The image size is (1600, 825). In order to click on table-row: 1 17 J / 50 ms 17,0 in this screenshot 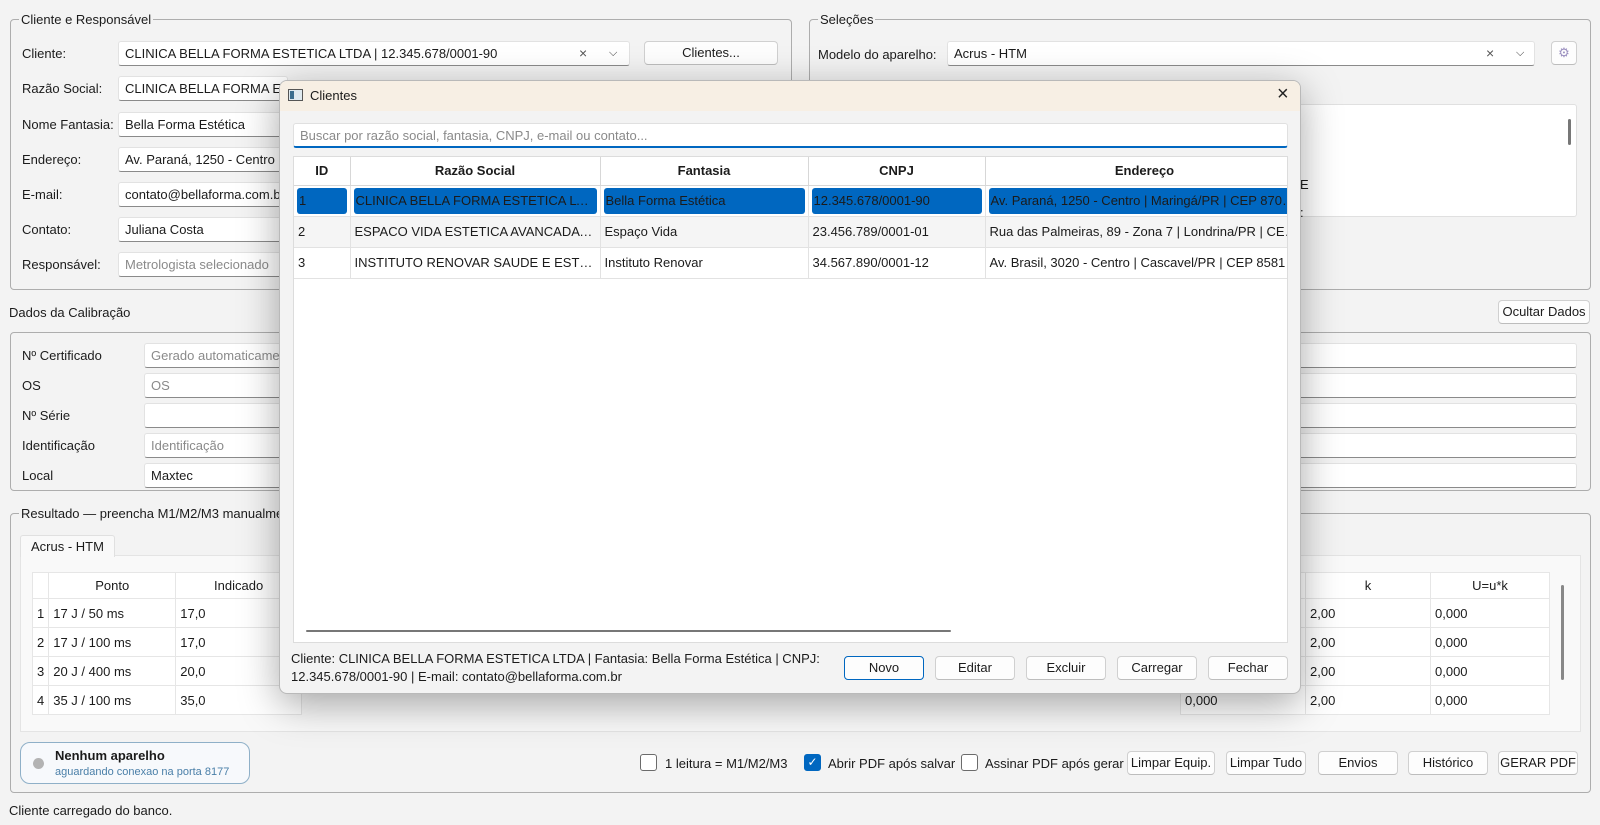, I will do `click(166, 613)`.